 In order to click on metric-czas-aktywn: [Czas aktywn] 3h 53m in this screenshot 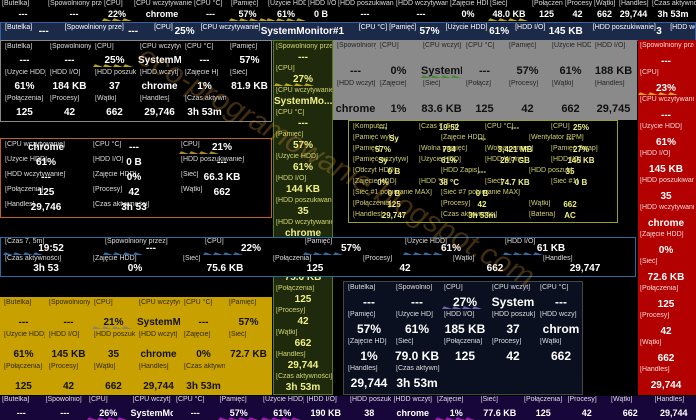, I will do `click(417, 377)`.